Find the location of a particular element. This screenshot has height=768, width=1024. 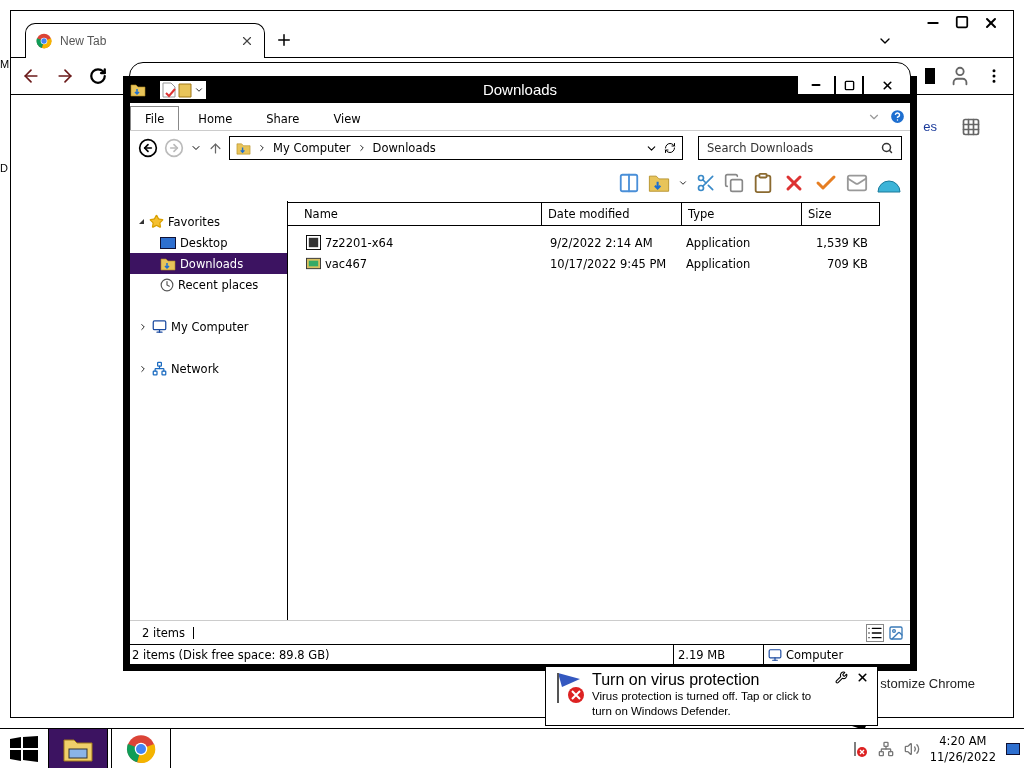

text-fragment: M is located at coordinates (5, 64).